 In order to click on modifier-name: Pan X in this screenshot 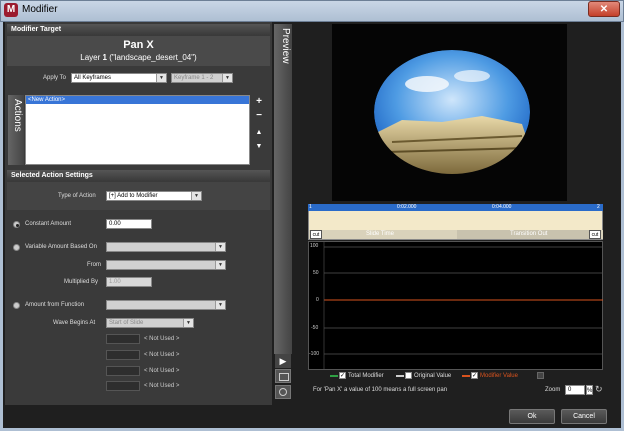, I will do `click(138, 45)`.